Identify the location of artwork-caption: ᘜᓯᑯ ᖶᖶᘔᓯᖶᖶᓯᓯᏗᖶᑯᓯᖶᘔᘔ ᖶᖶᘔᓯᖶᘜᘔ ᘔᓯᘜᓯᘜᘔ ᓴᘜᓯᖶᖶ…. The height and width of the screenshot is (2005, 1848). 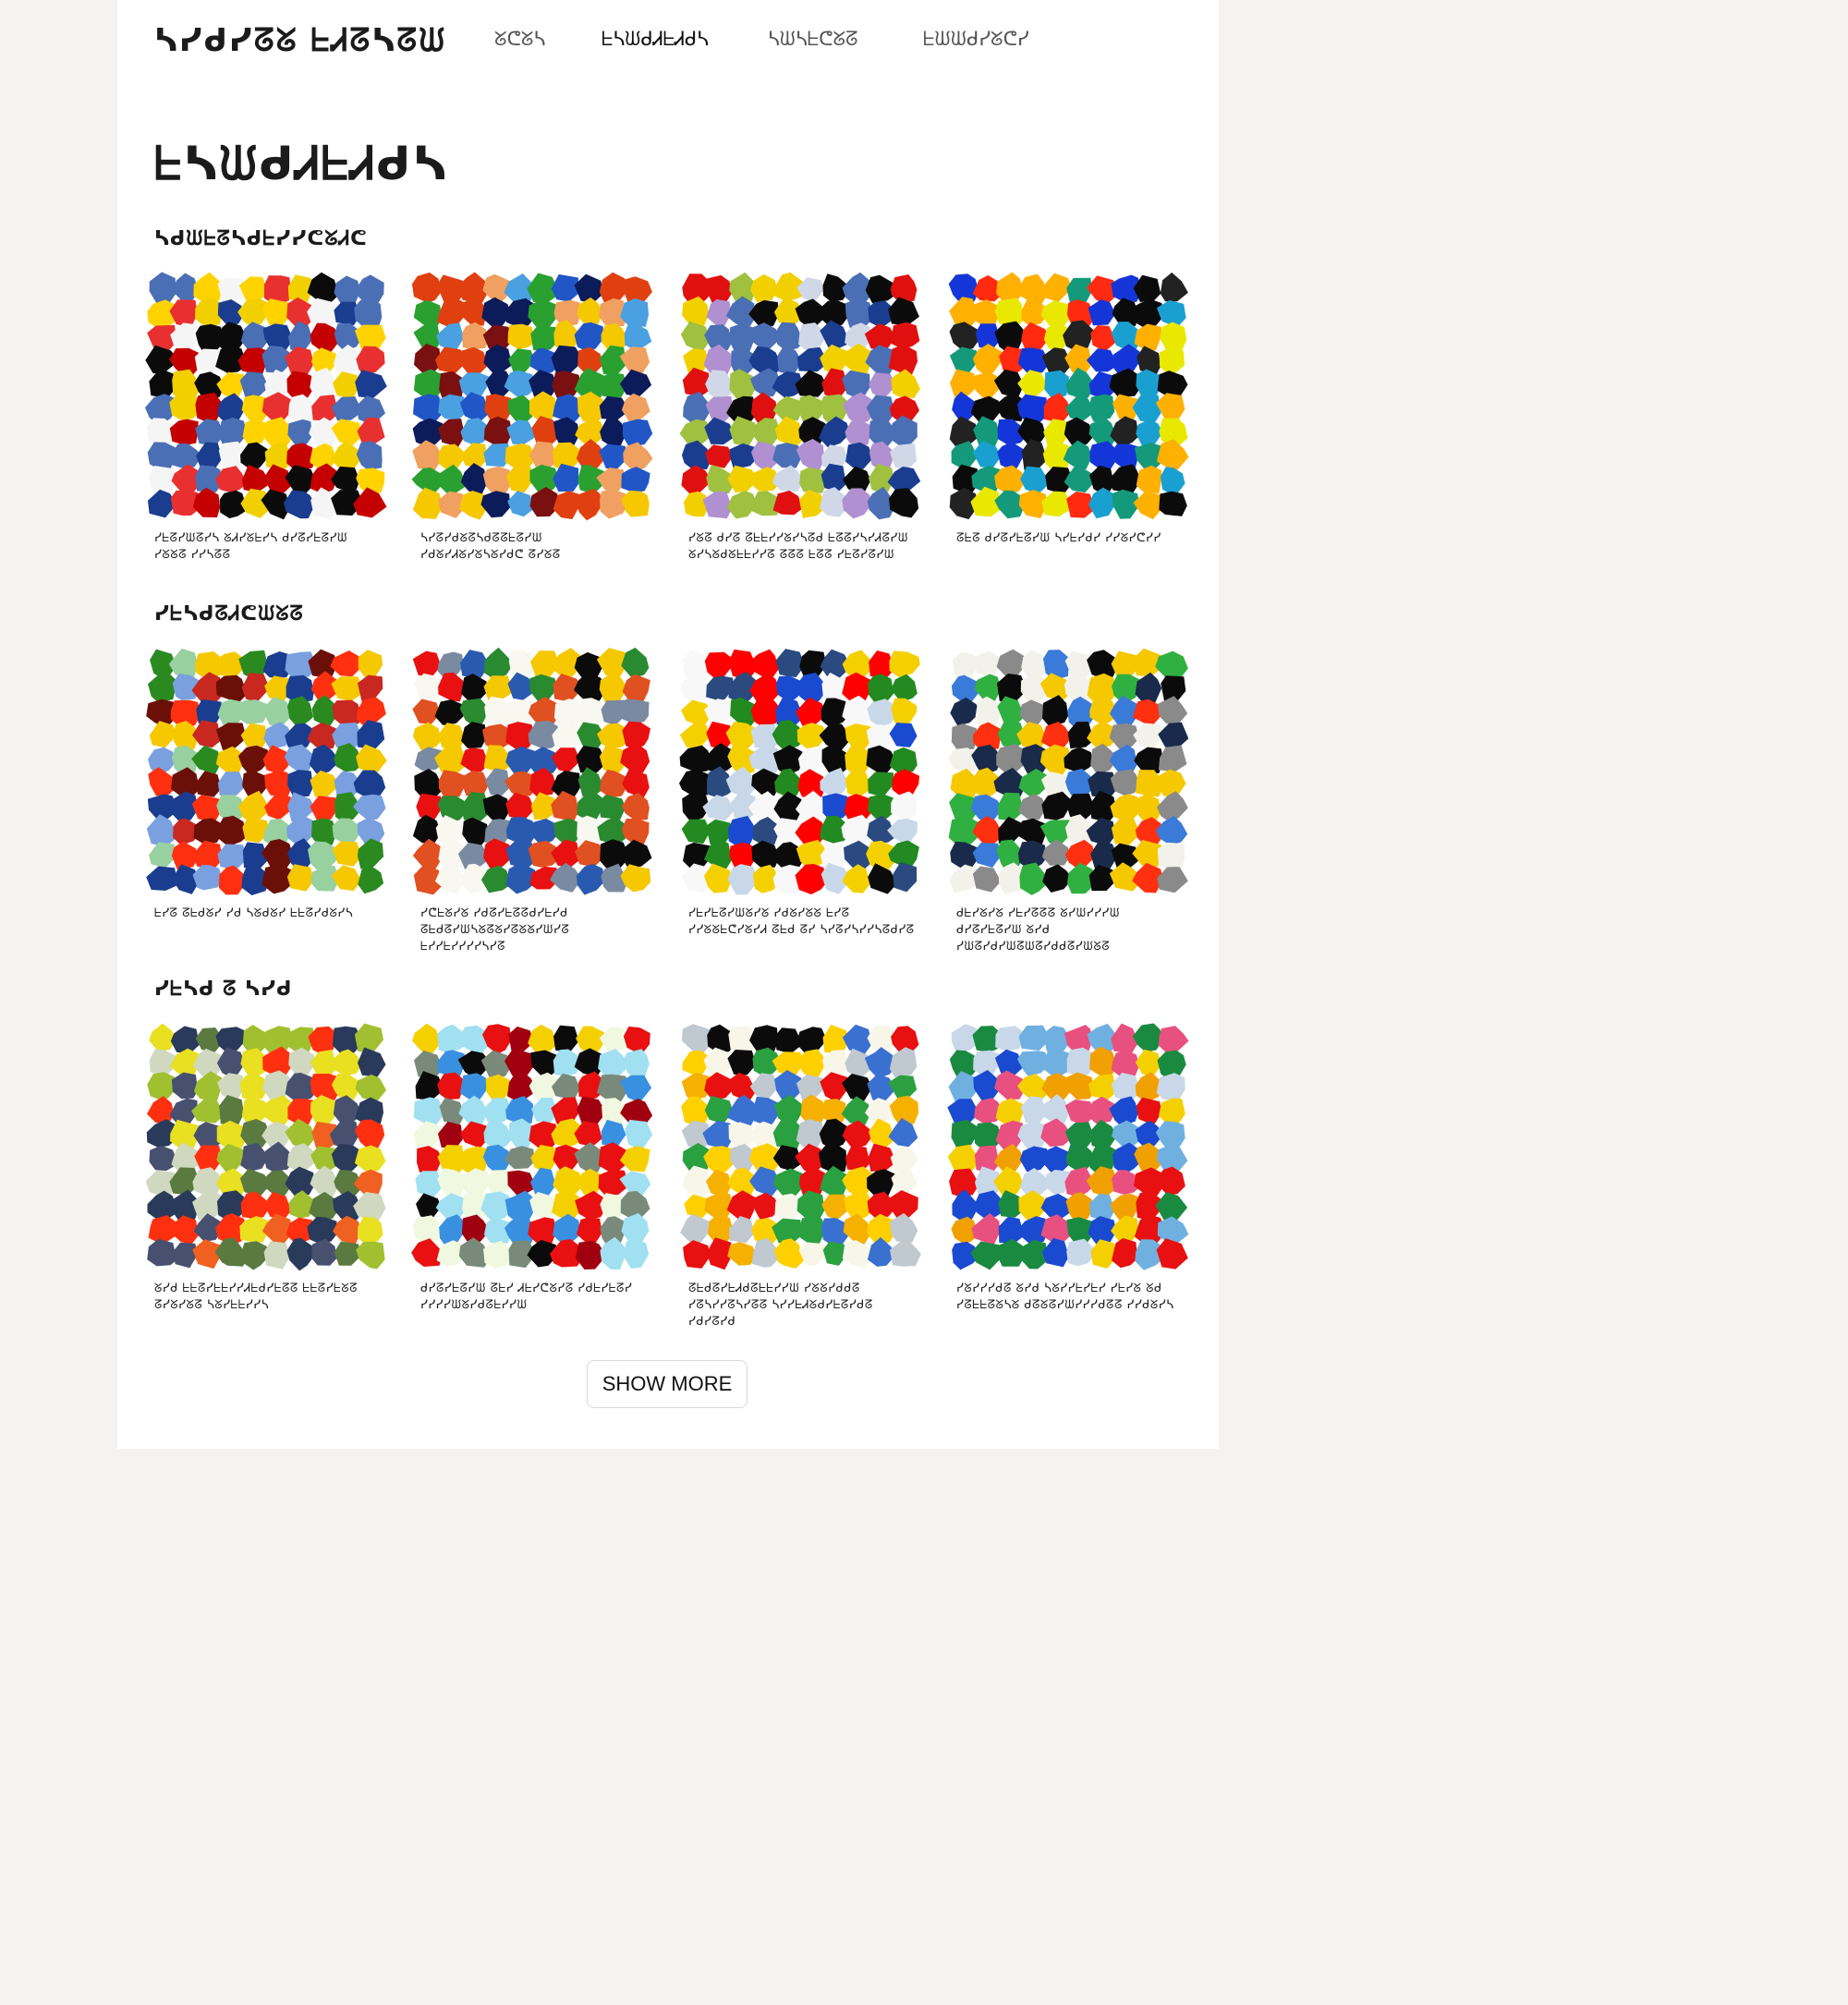
(256, 1297).